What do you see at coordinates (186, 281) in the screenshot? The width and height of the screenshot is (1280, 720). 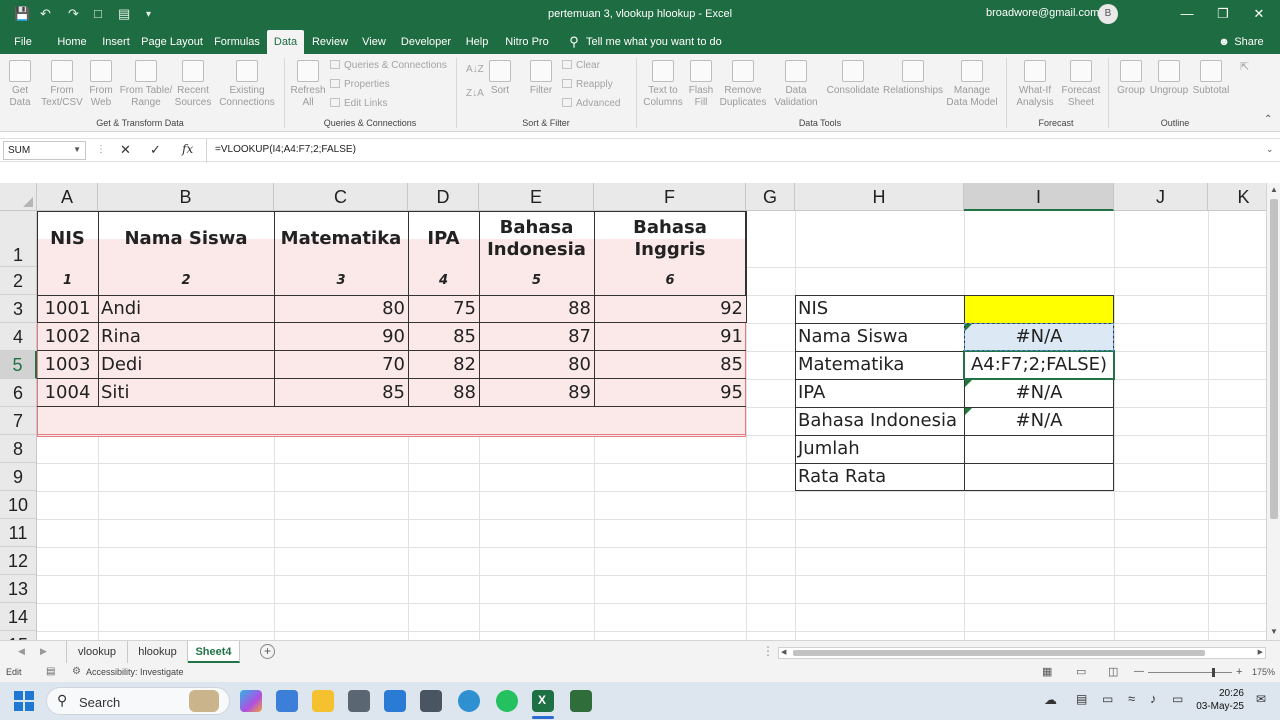 I see `column-index-cell: 2` at bounding box center [186, 281].